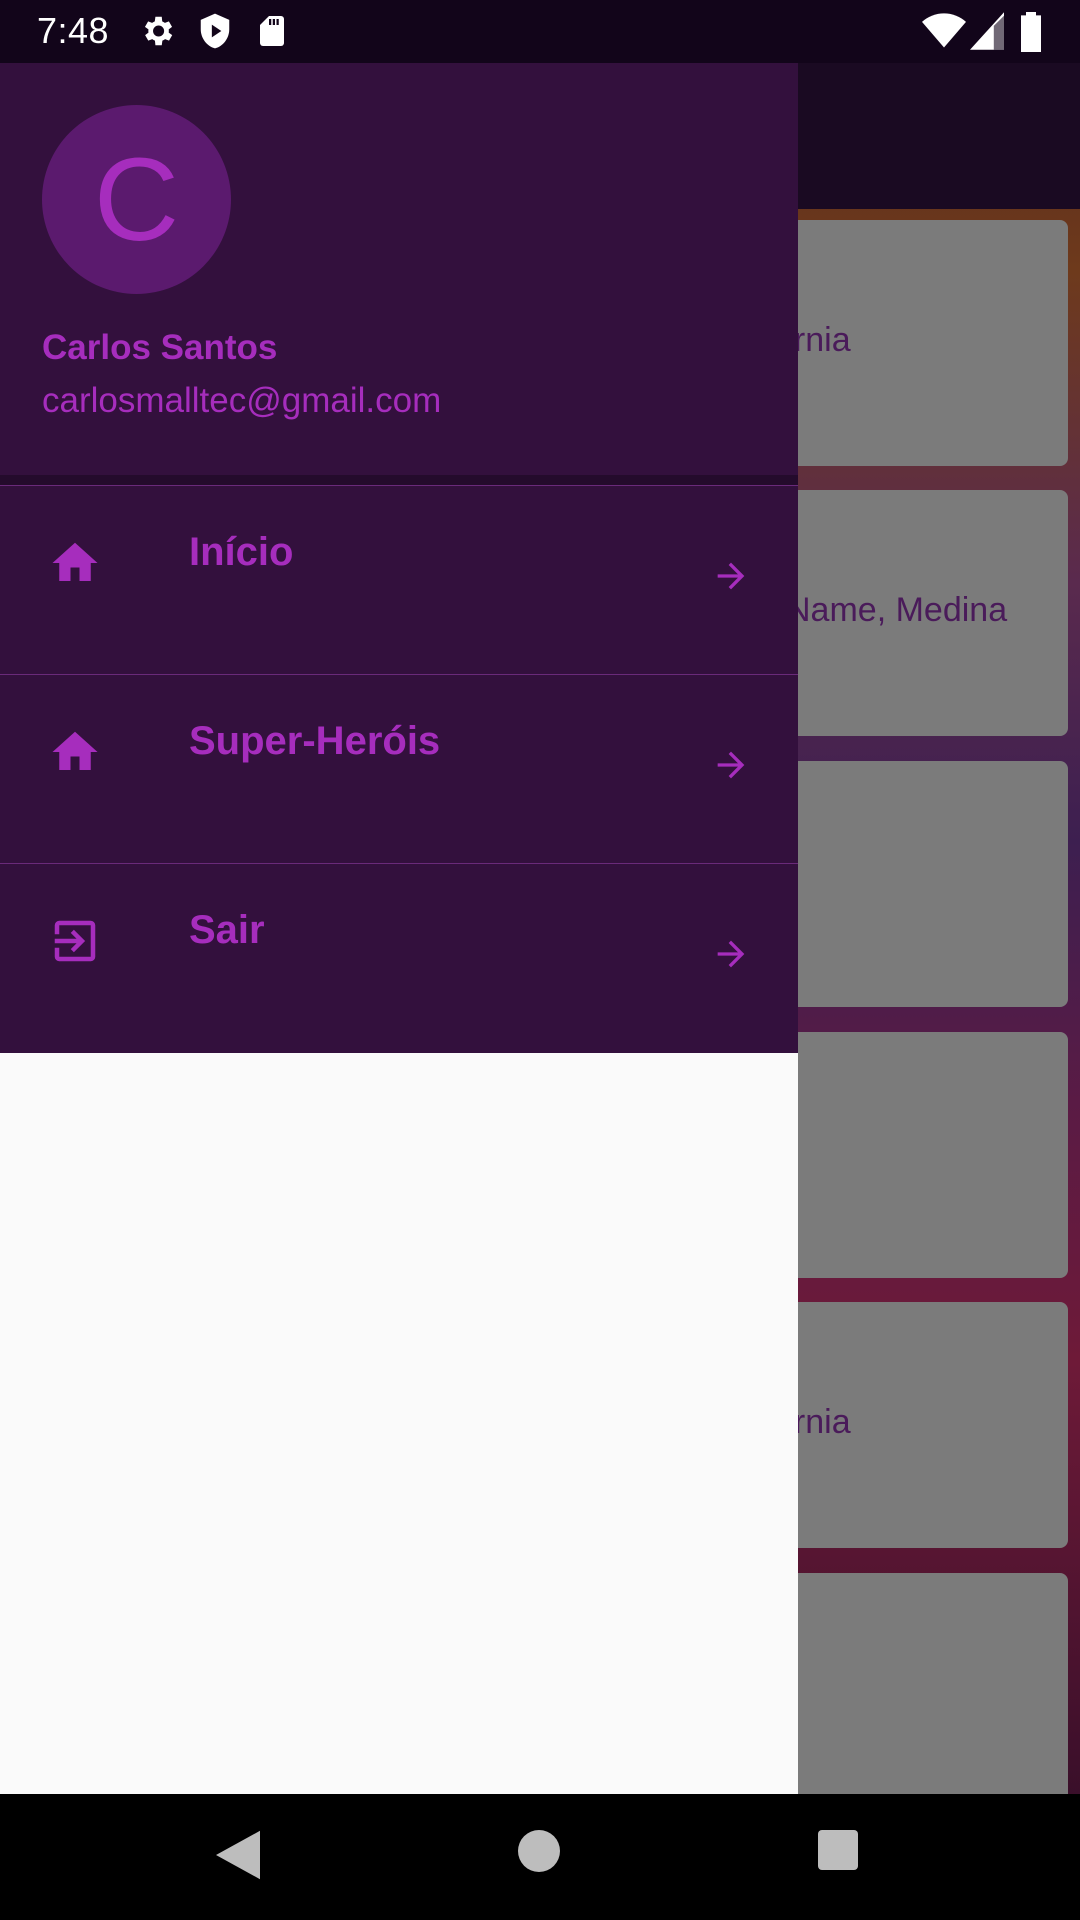  What do you see at coordinates (75, 941) in the screenshot?
I see `exit-icon` at bounding box center [75, 941].